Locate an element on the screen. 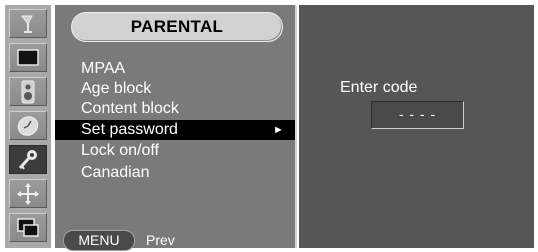 The width and height of the screenshot is (538, 252). enter-code-label: Enter code is located at coordinates (379, 87).